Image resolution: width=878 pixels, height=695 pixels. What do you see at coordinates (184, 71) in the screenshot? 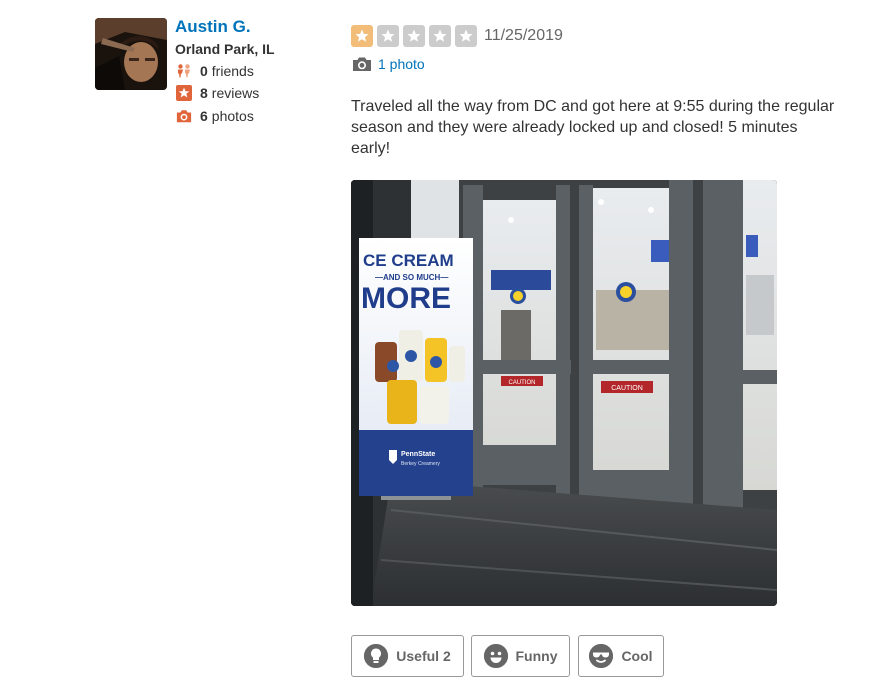
I see `friends-icon` at bounding box center [184, 71].